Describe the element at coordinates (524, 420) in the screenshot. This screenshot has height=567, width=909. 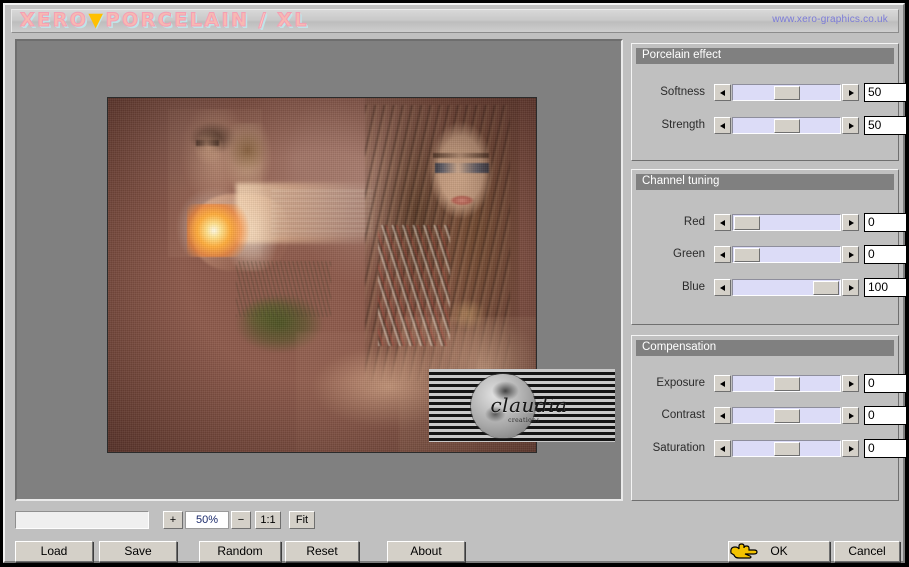
I see `watermark-subtitle: creations` at that location.